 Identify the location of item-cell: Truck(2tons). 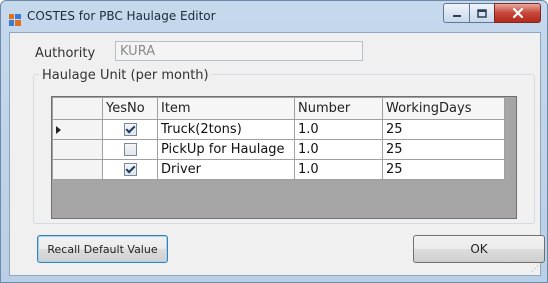
(226, 129).